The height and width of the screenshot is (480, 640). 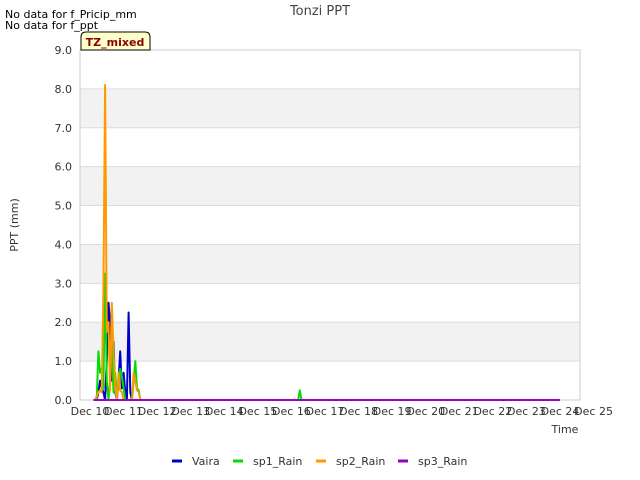 I want to click on chart-title: Tonzi PPT, so click(x=319, y=11).